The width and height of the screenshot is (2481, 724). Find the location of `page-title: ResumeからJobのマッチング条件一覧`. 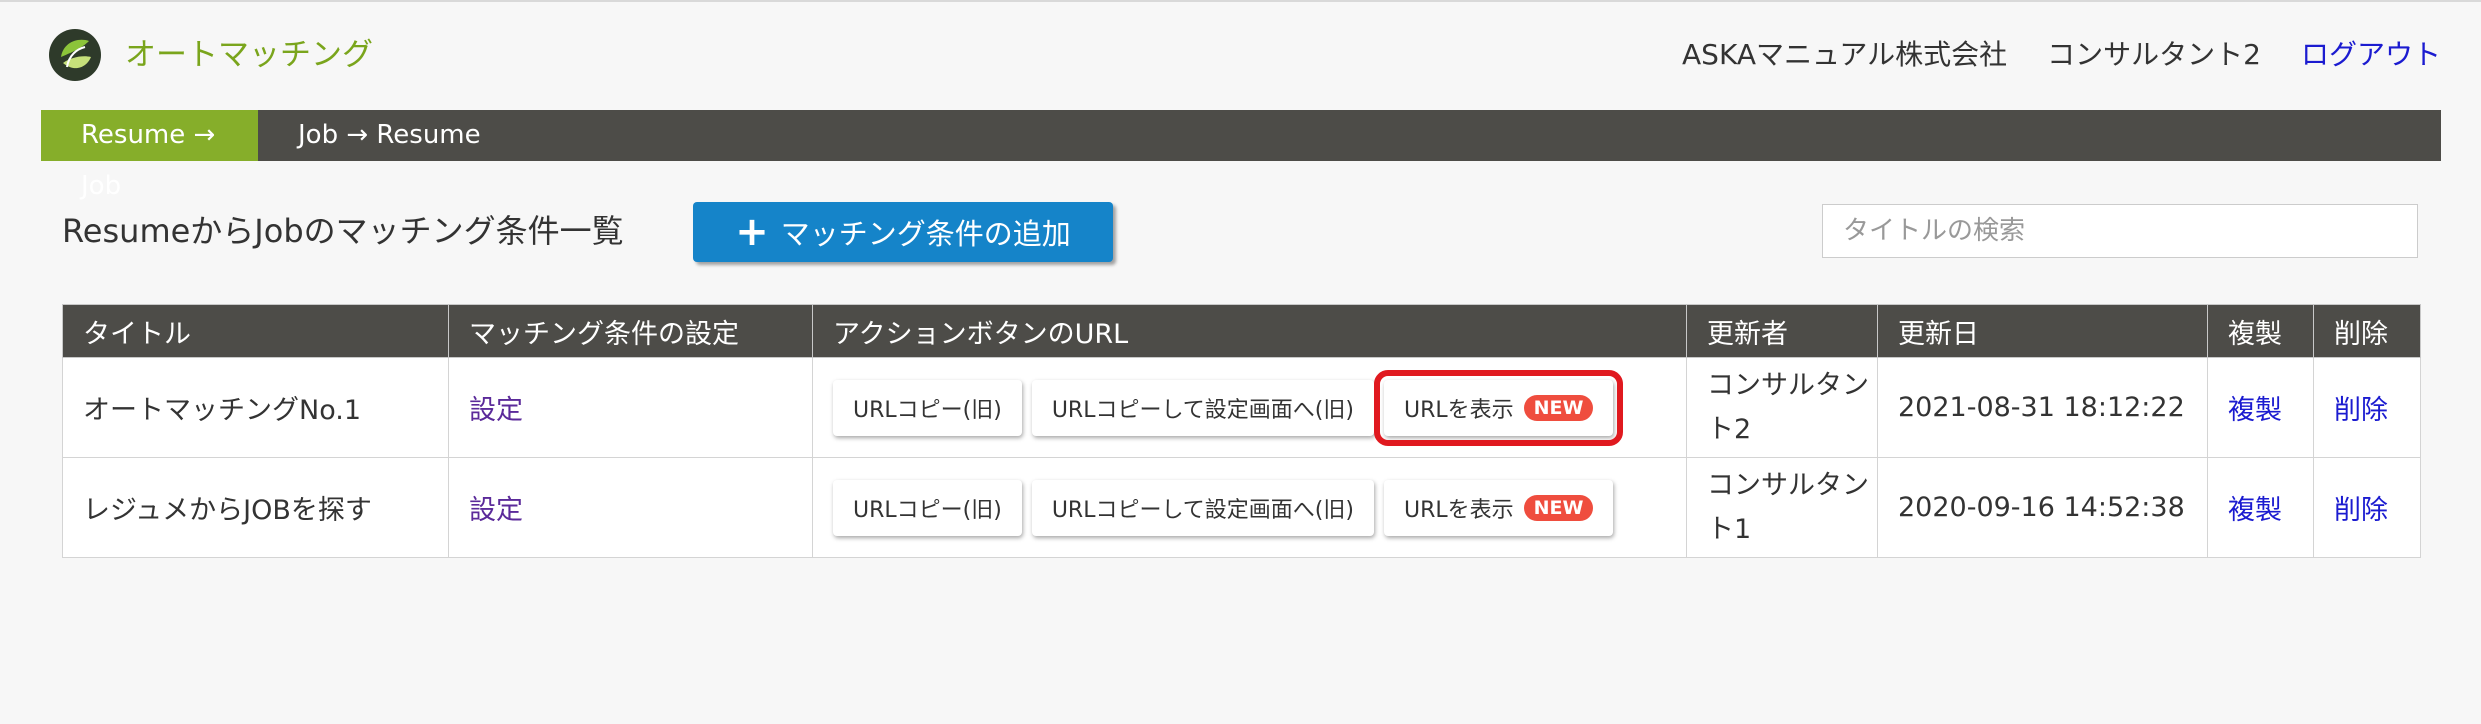

page-title: ResumeからJobのマッチング条件一覧 is located at coordinates (343, 231).